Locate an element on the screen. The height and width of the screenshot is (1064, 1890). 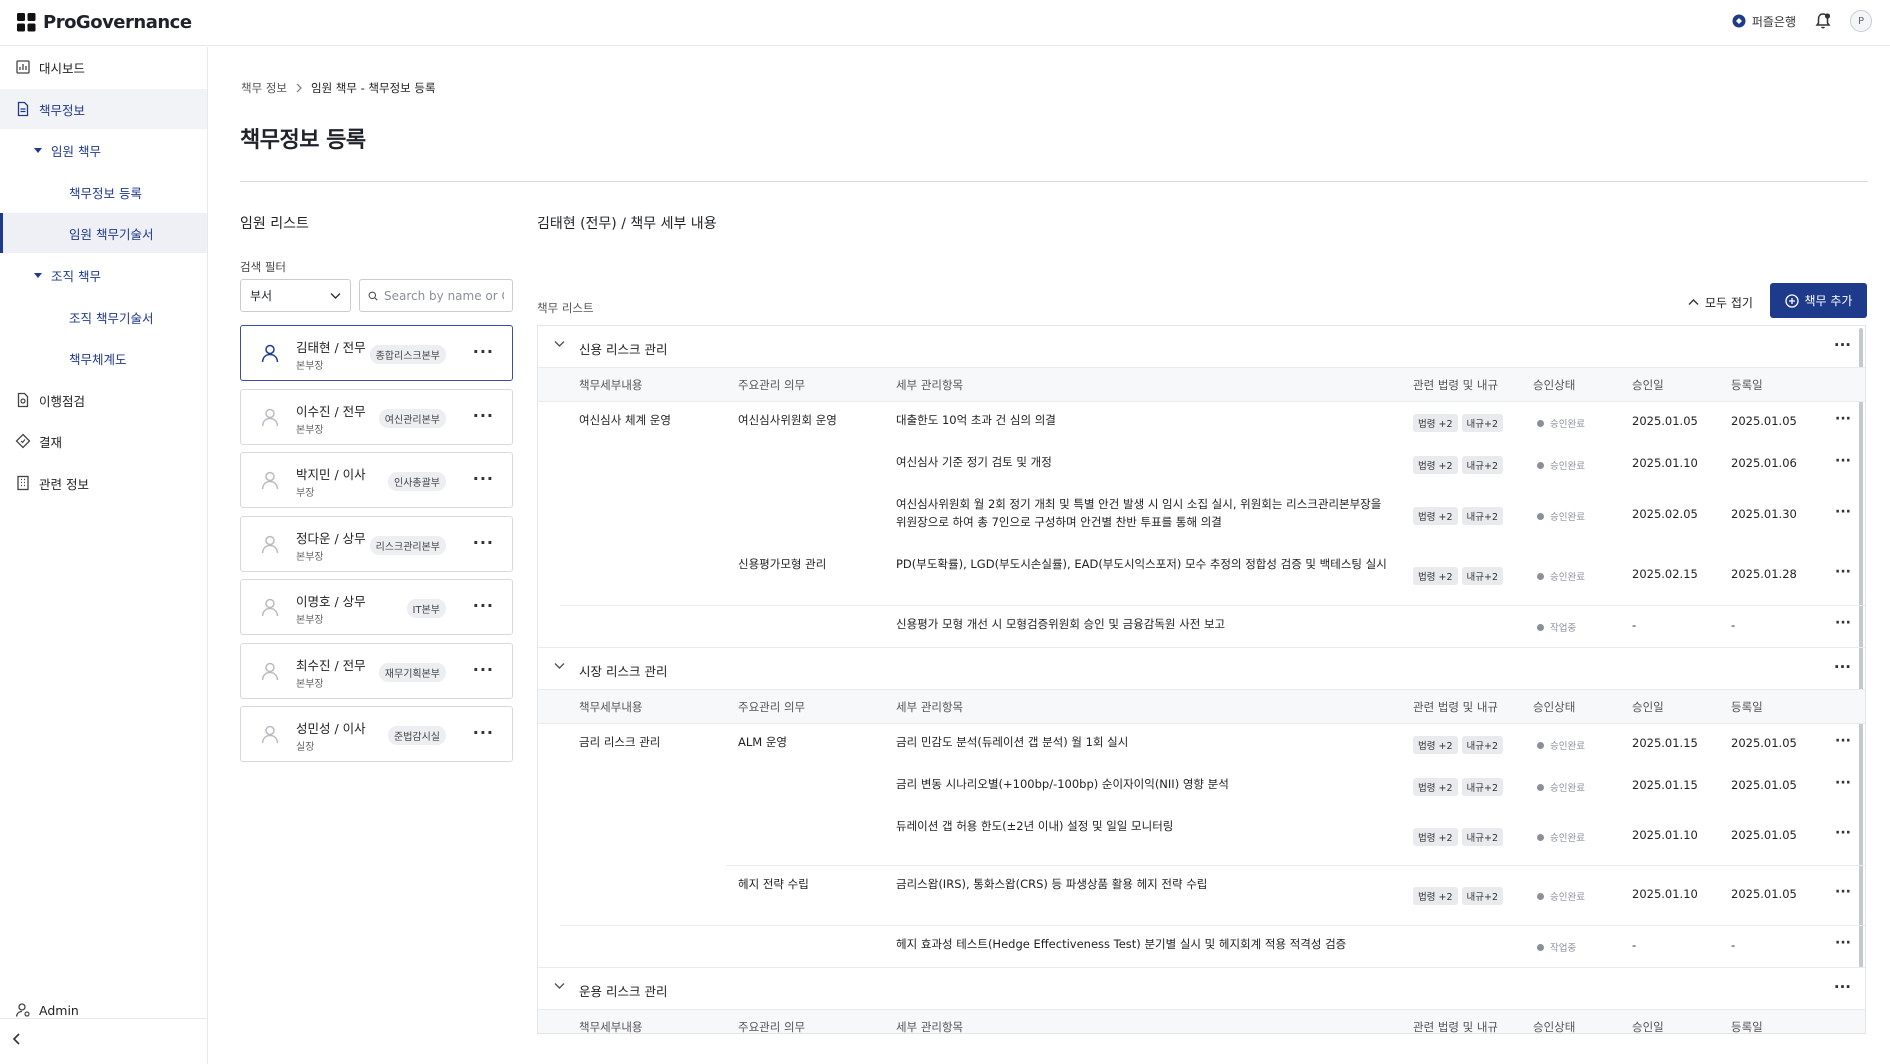
employee-card: 성민성 / 이사 실장 준법감시실 ··· is located at coordinates (376, 734).